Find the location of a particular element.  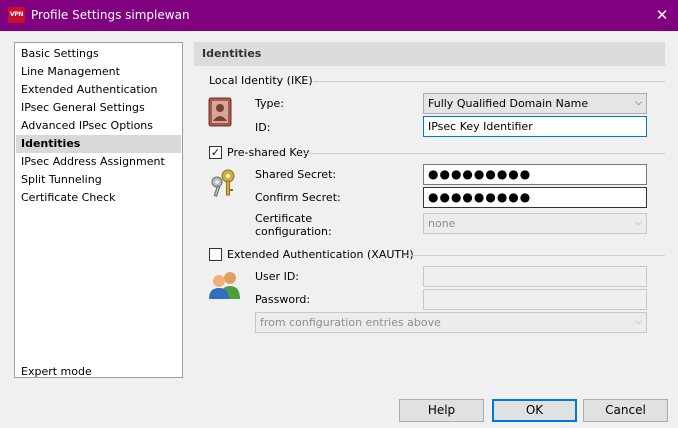

password-label: Password: is located at coordinates (283, 299).